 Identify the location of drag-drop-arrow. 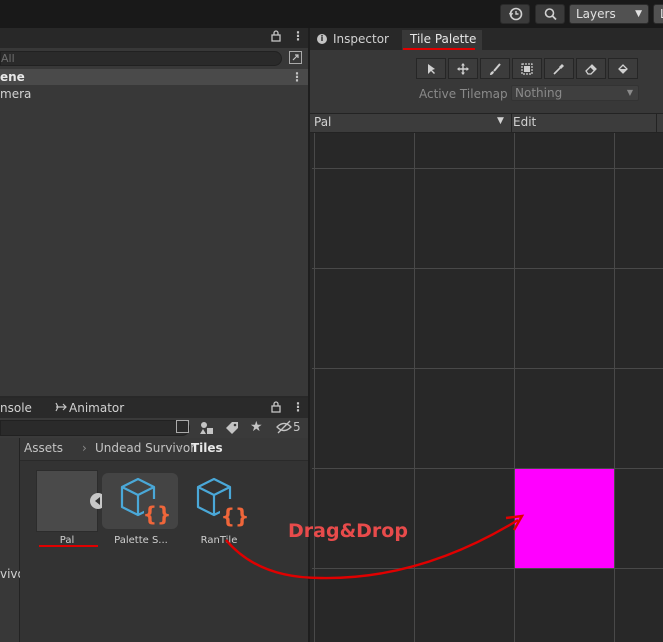
(375, 547).